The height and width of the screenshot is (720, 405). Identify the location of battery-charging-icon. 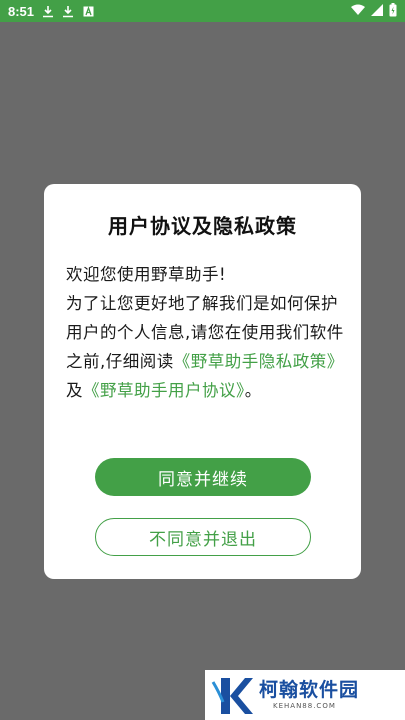
(393, 11).